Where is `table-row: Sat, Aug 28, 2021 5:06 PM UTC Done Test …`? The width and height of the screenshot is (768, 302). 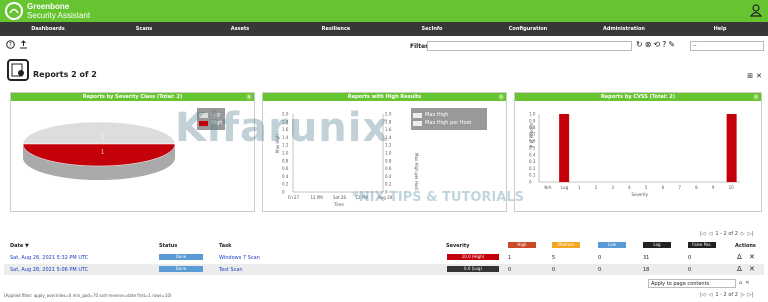 table-row: Sat, Aug 28, 2021 5:06 PM UTC Done Test … is located at coordinates (384, 269).